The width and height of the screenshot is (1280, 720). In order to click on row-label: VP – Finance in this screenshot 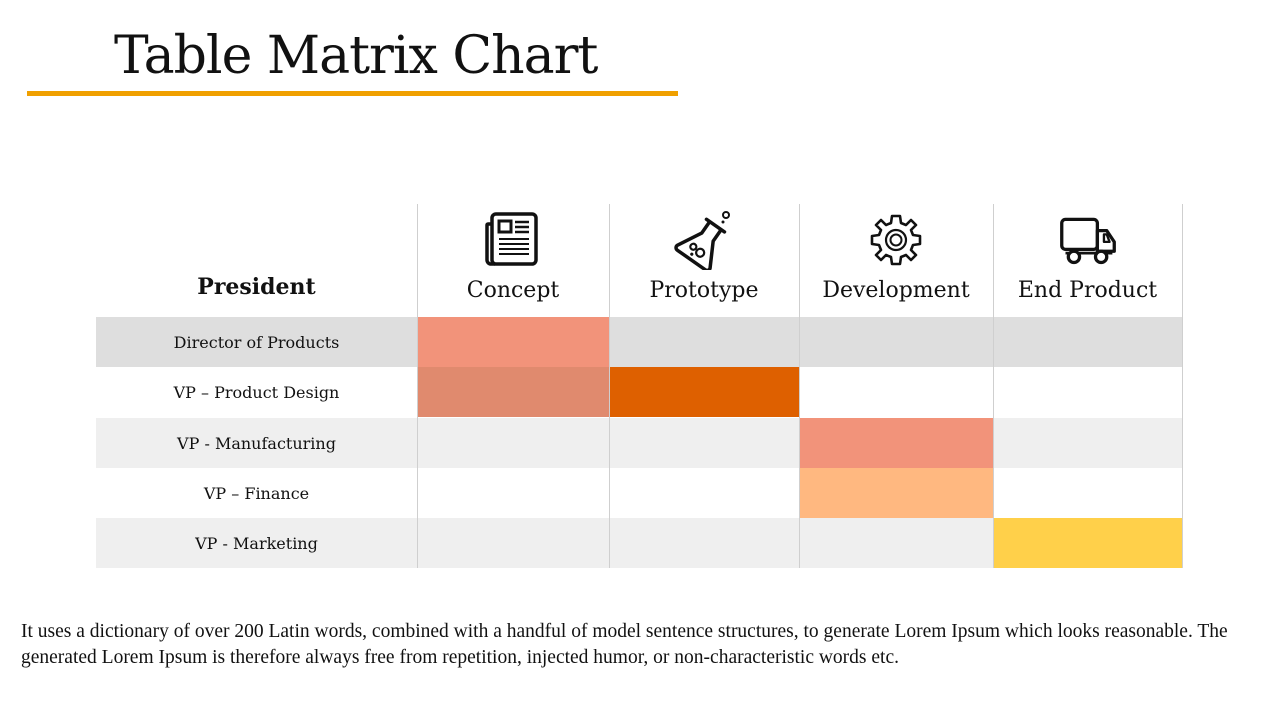, I will do `click(256, 493)`.